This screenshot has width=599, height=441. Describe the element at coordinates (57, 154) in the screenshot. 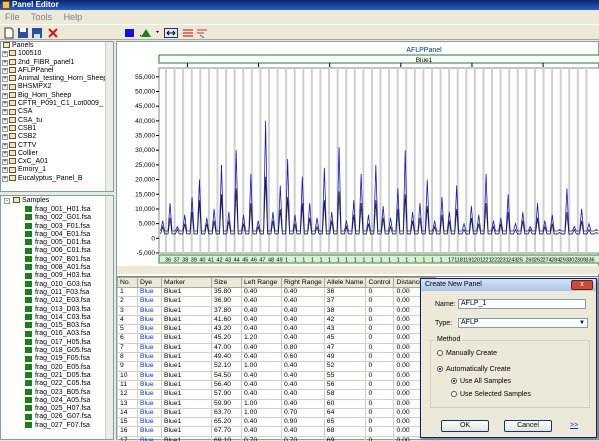

I see `panel-item: +Collier` at that location.